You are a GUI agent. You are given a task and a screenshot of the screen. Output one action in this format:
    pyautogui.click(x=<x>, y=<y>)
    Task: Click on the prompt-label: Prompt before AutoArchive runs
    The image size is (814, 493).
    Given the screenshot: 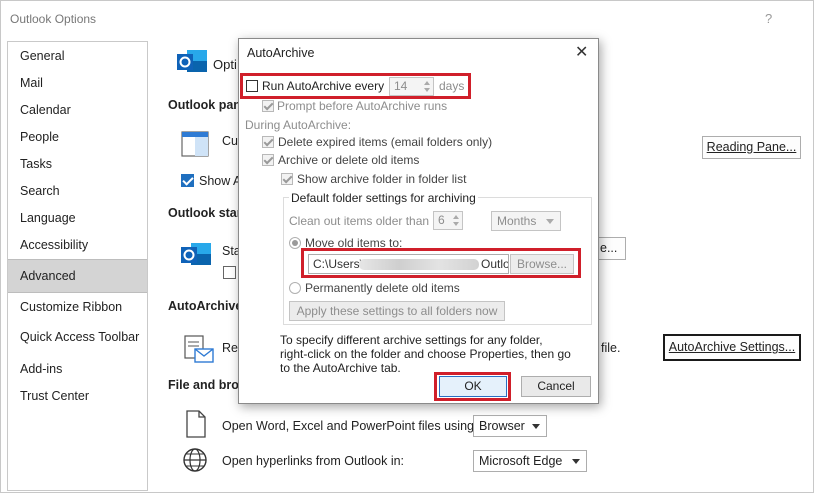 What is the action you would take?
    pyautogui.click(x=362, y=106)
    